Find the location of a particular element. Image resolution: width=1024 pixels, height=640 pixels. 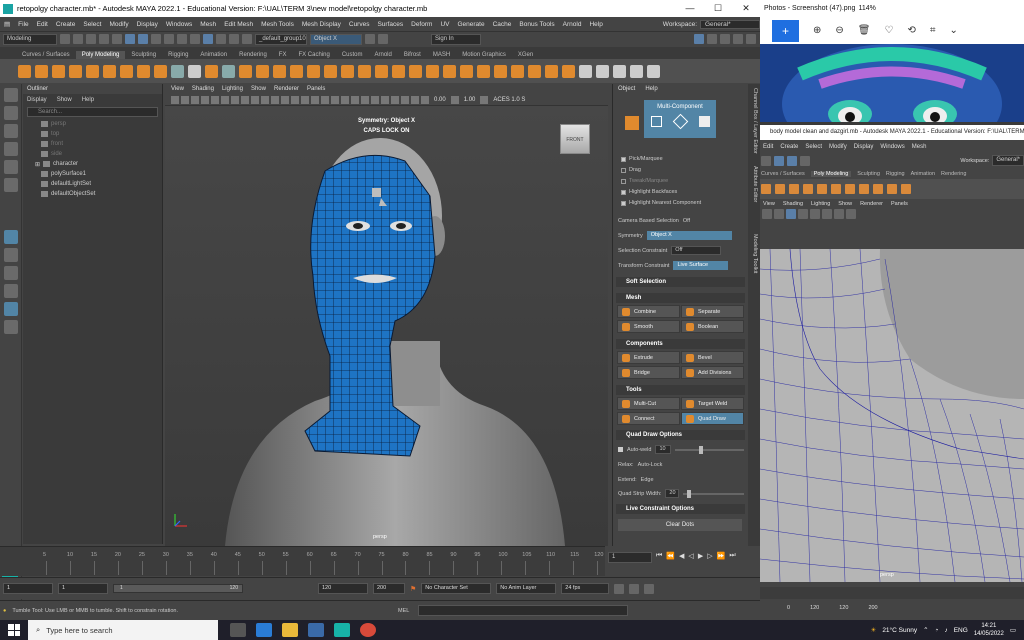

multi-cut-icon is located at coordinates (449, 71).